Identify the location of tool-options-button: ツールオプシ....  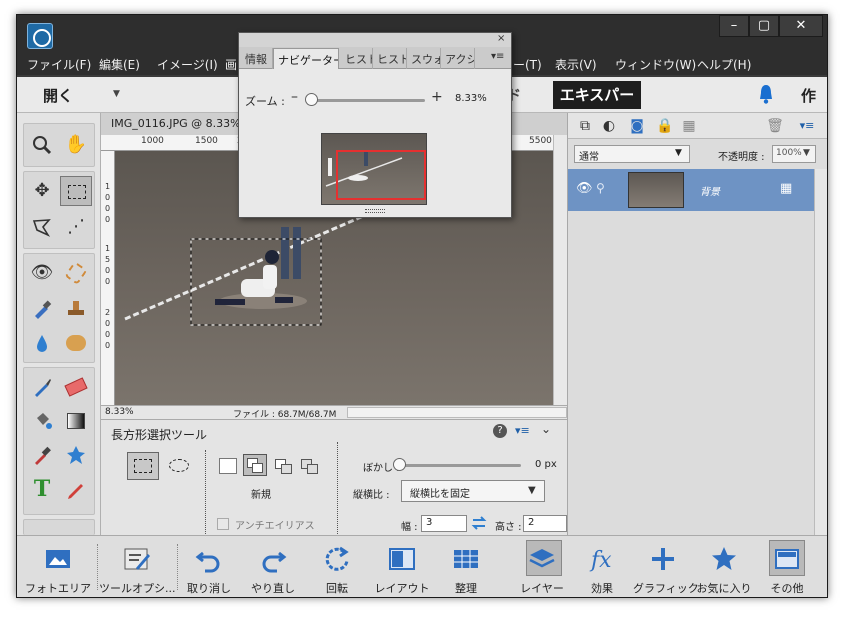
(137, 566).